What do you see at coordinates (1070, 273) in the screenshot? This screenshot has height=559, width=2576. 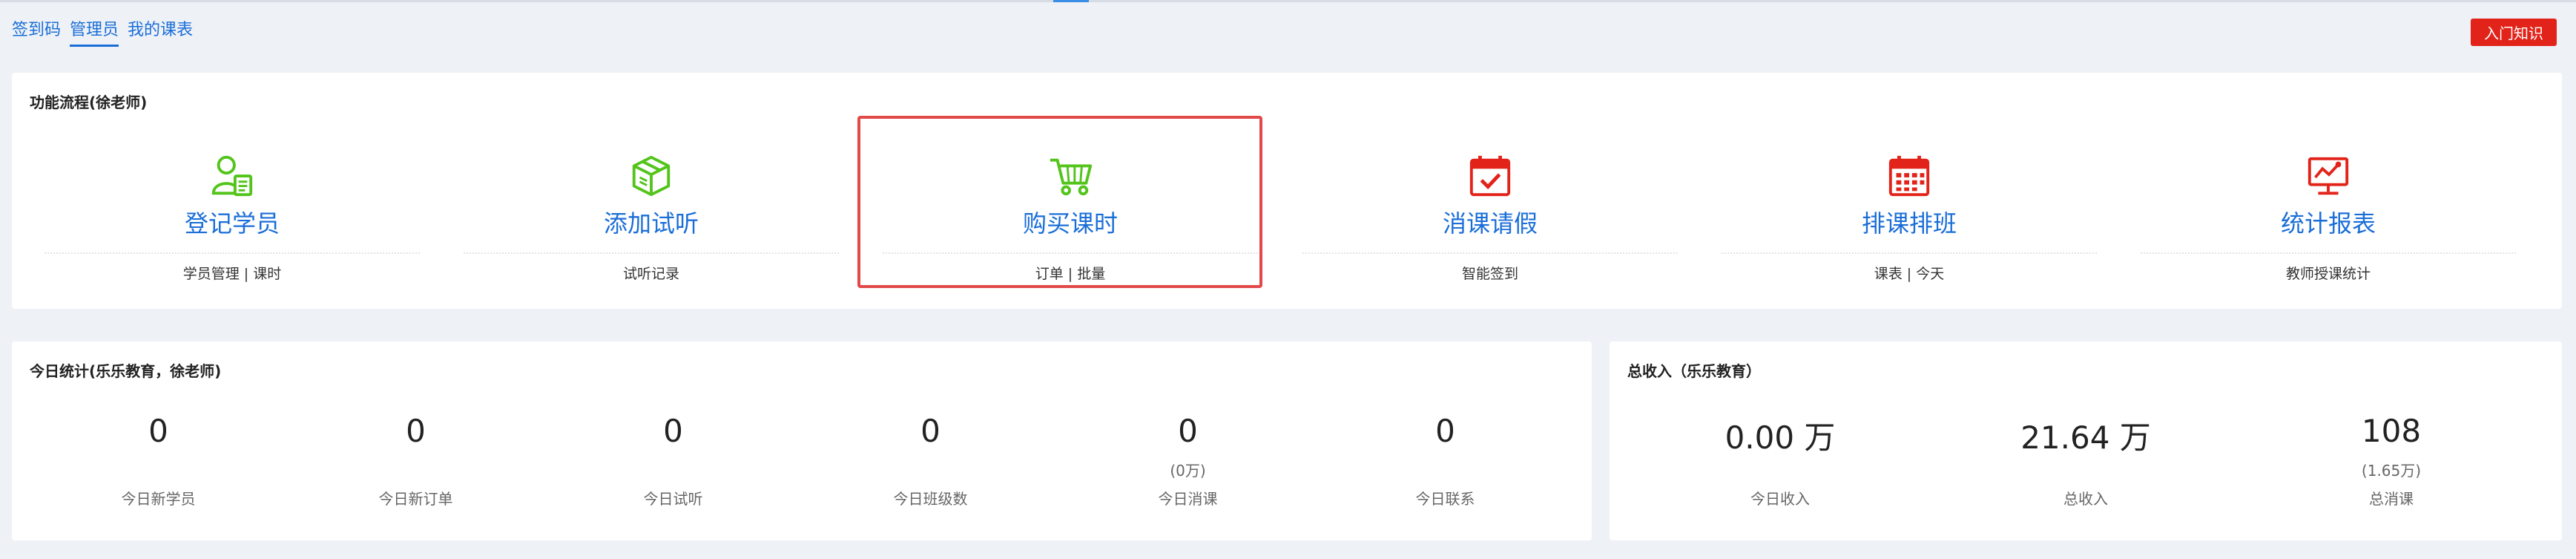 I see `flow-sub-buy-lessons: 订单 | 批量` at bounding box center [1070, 273].